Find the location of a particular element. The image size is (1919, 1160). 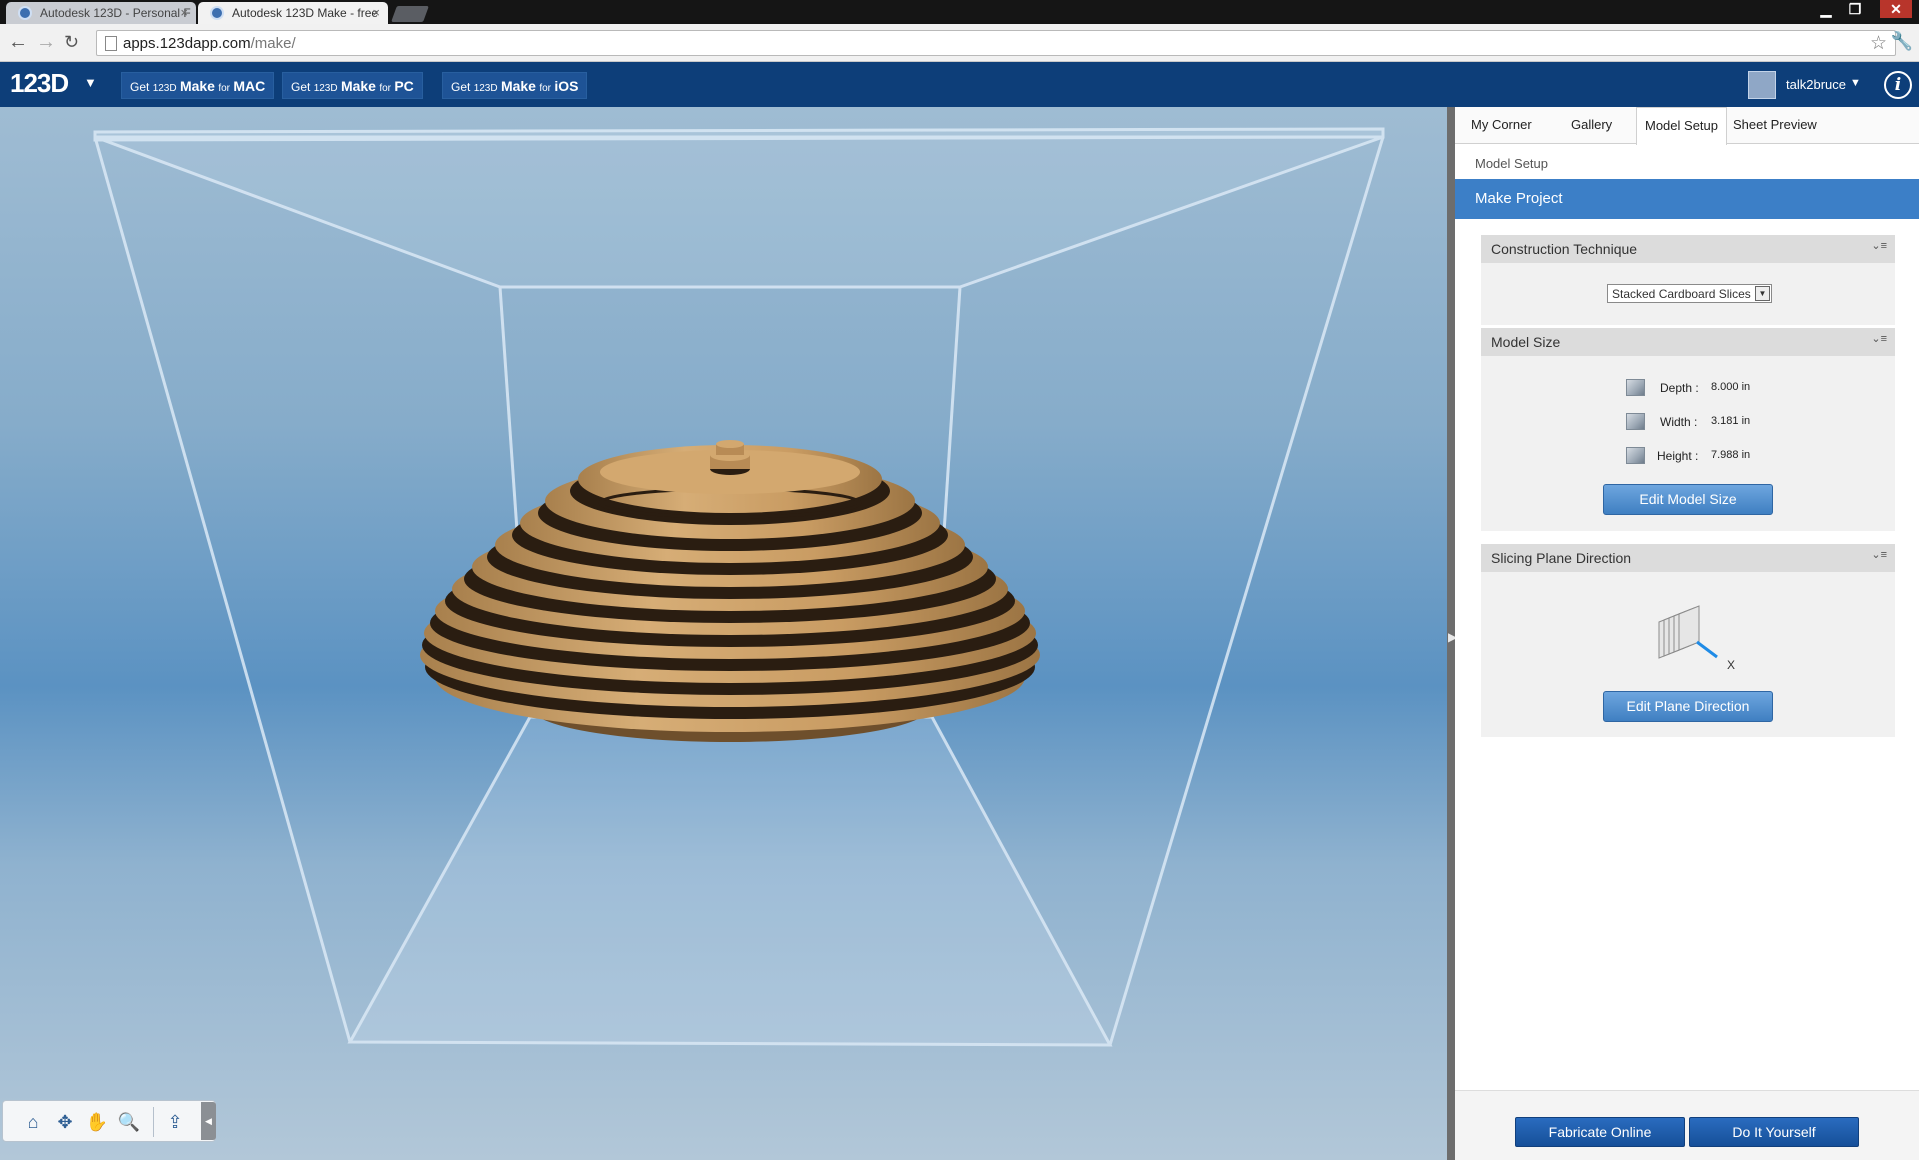

close-window-button: ✕ is located at coordinates (1896, 9).